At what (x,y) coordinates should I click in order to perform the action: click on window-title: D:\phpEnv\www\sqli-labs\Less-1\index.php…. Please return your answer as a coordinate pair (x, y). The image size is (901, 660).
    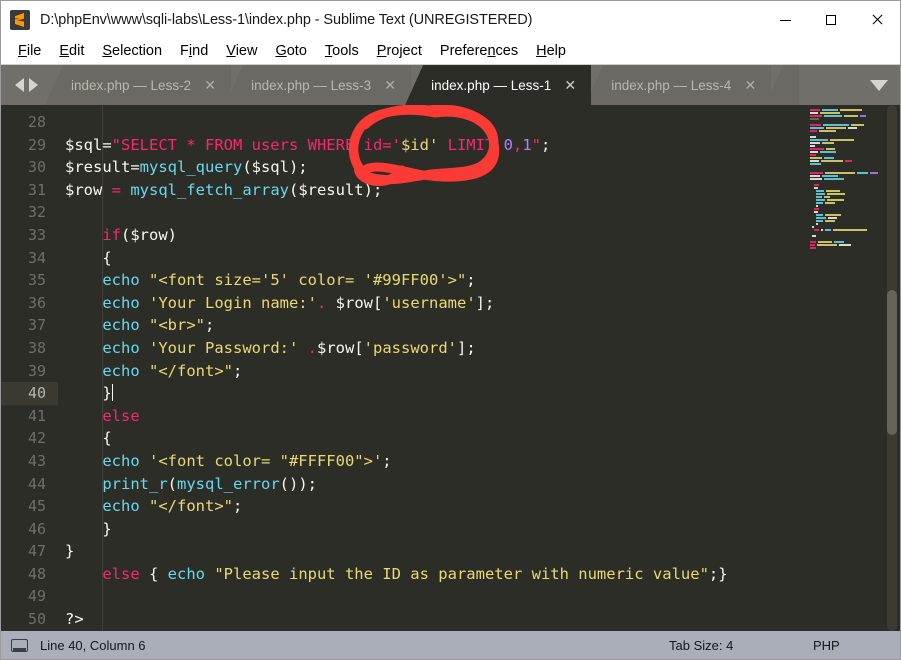
    Looking at the image, I should click on (286, 20).